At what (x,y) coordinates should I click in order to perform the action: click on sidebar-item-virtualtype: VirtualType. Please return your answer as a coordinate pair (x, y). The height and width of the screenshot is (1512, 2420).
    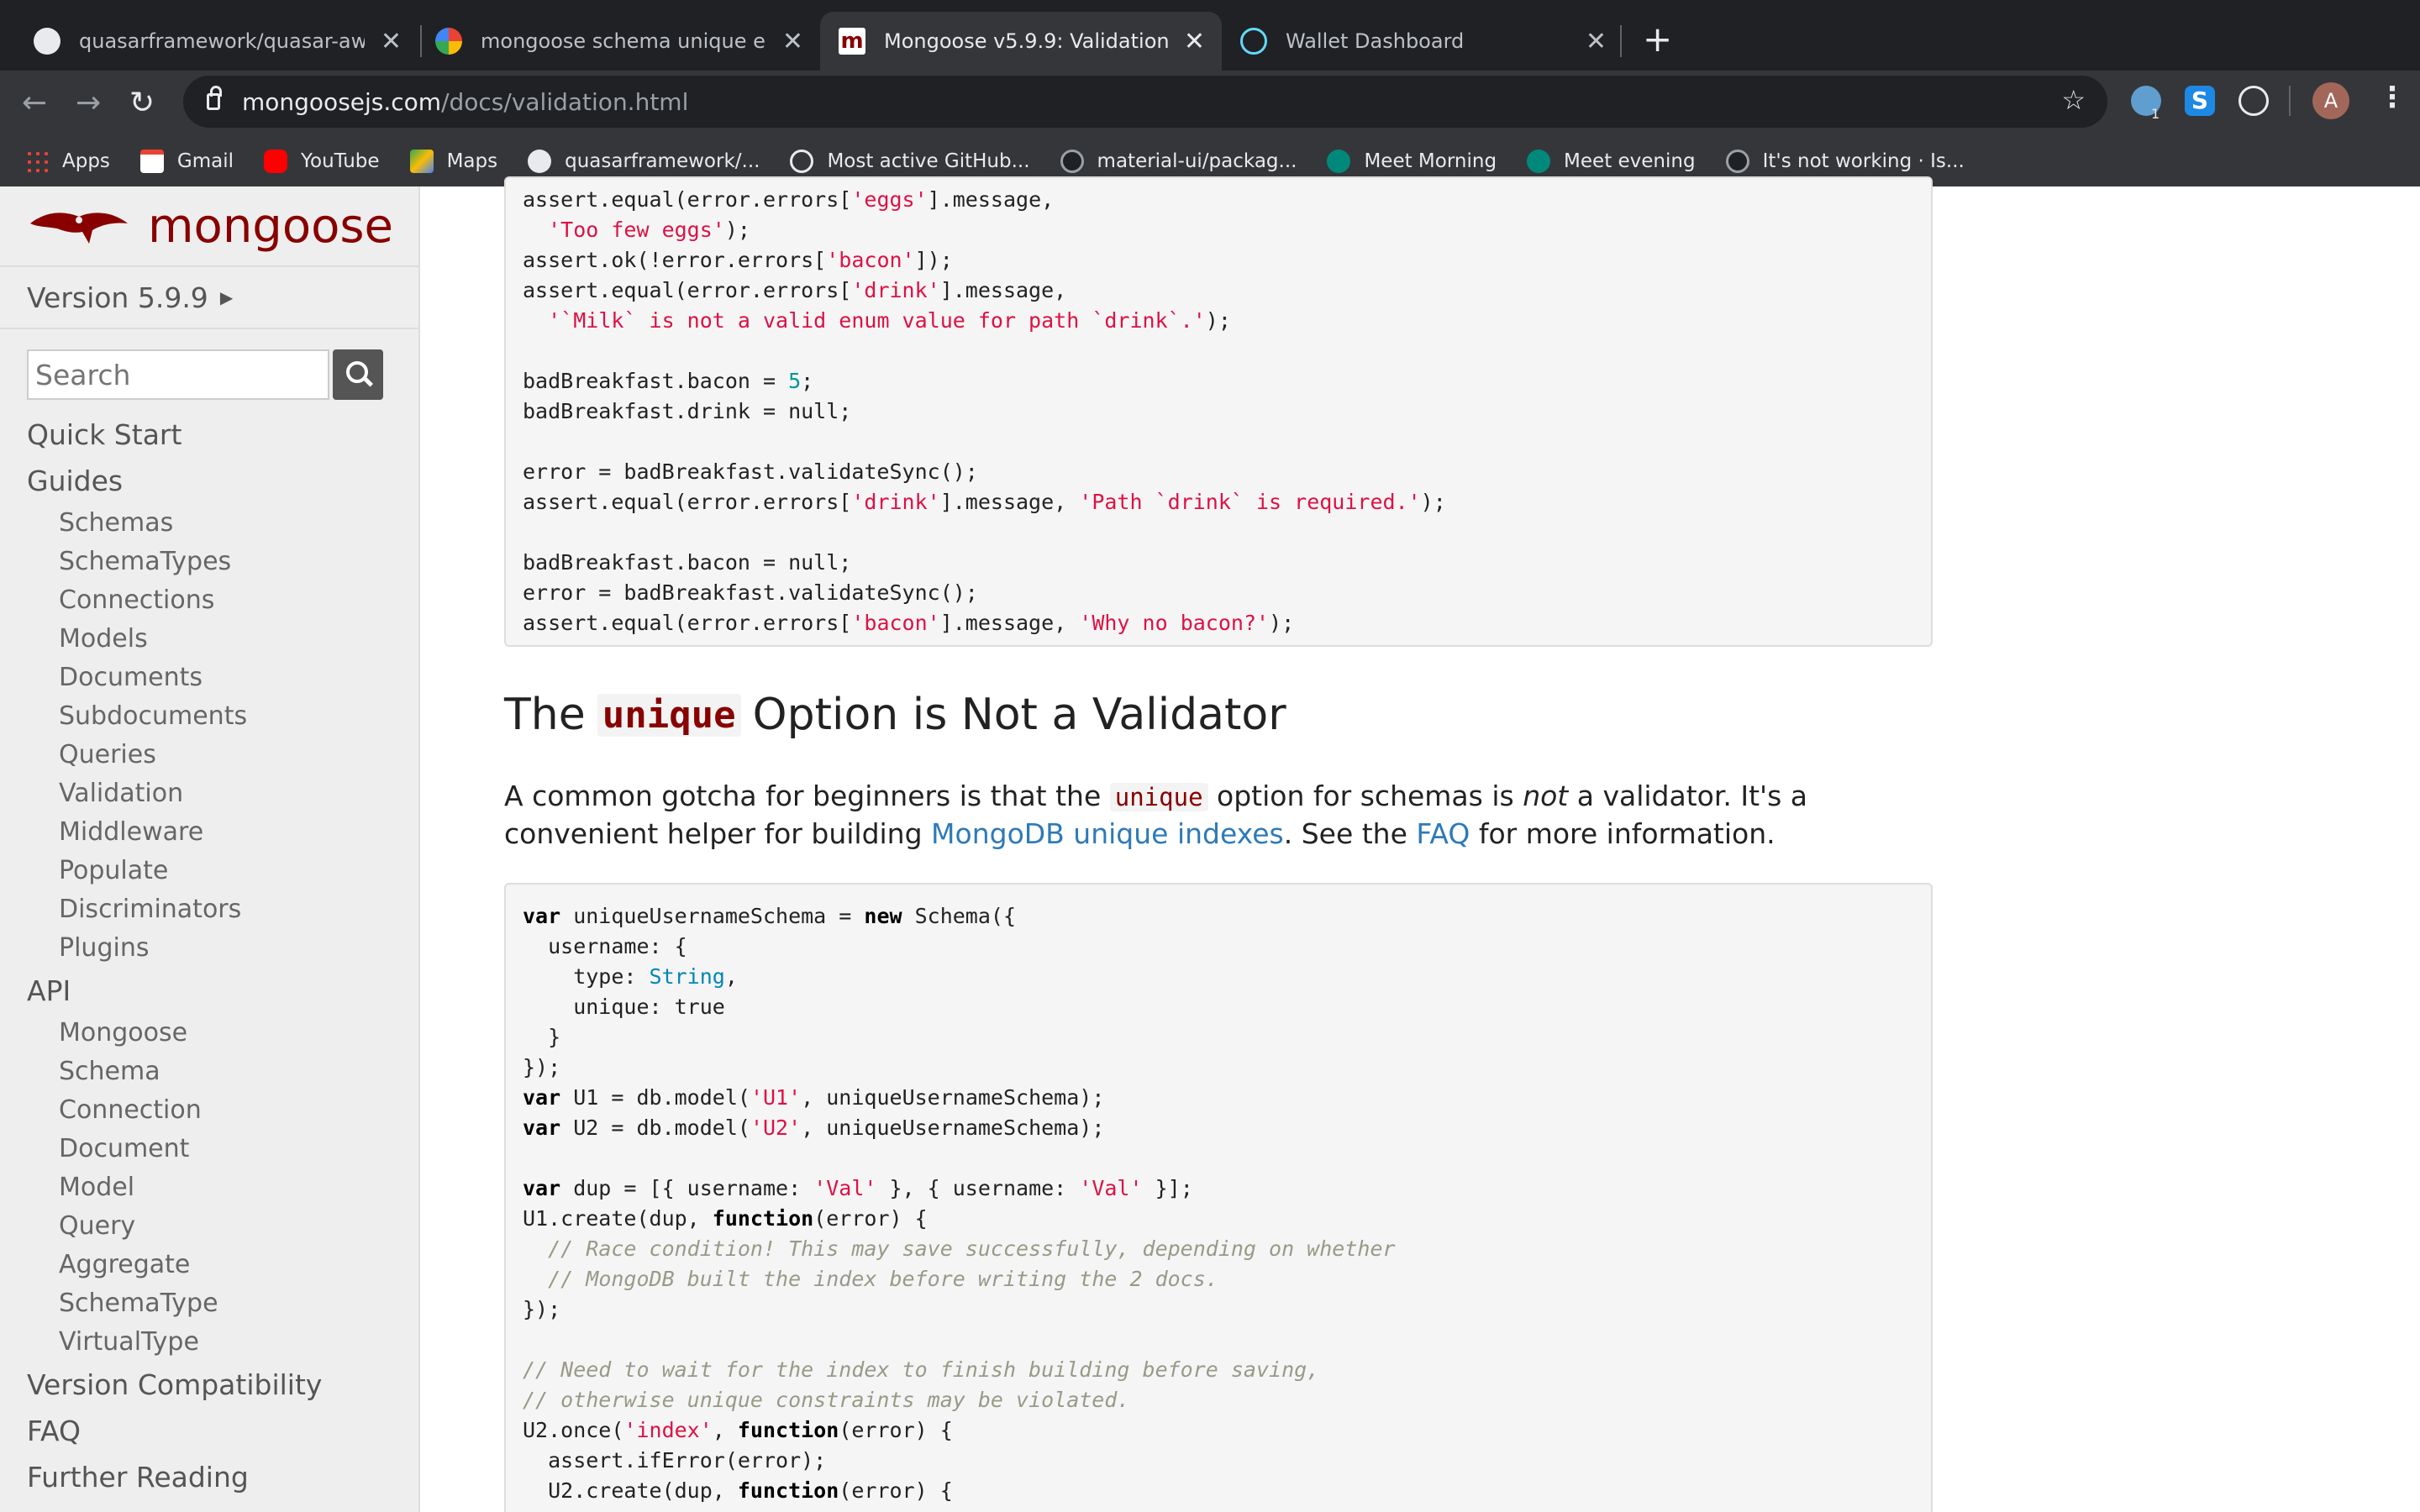
    Looking at the image, I should click on (223, 1342).